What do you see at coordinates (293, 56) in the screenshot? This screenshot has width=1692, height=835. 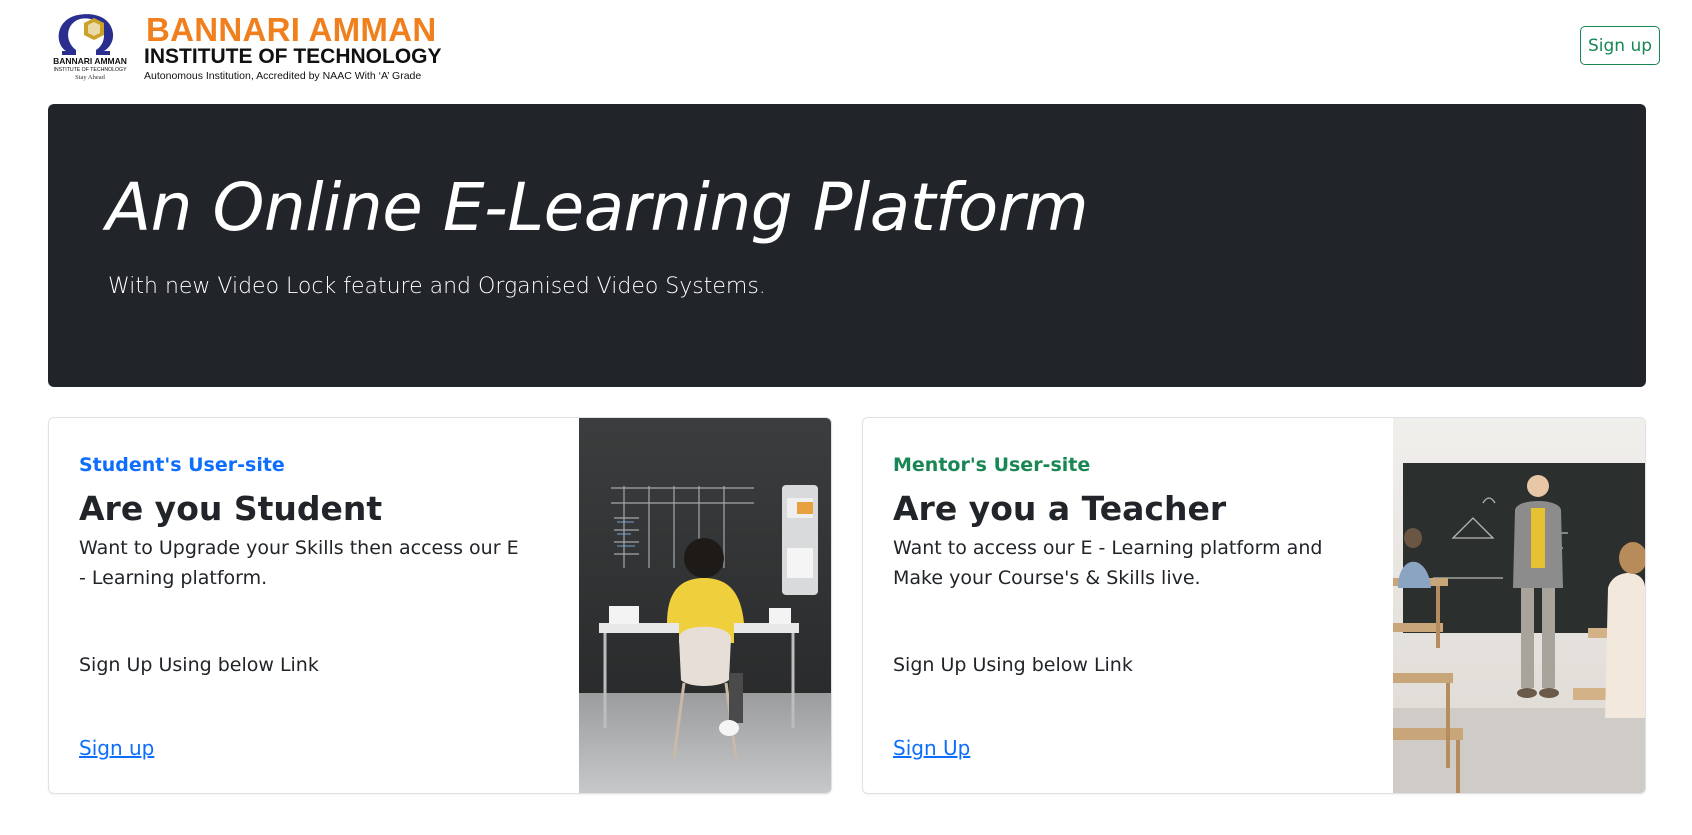 I see `logo-name-line2: INSTITUTE OF TECHNOLOGY` at bounding box center [293, 56].